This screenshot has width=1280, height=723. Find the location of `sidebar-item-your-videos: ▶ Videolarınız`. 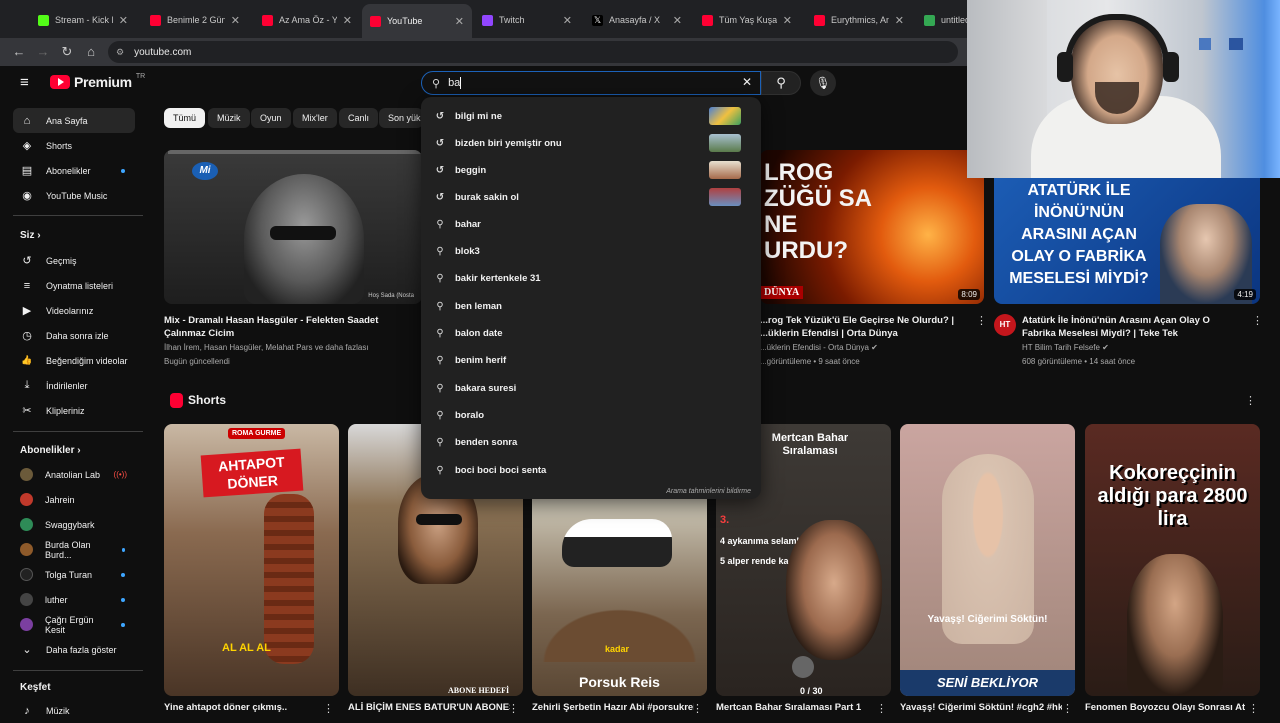

sidebar-item-your-videos: ▶ Videolarınız is located at coordinates (74, 310).